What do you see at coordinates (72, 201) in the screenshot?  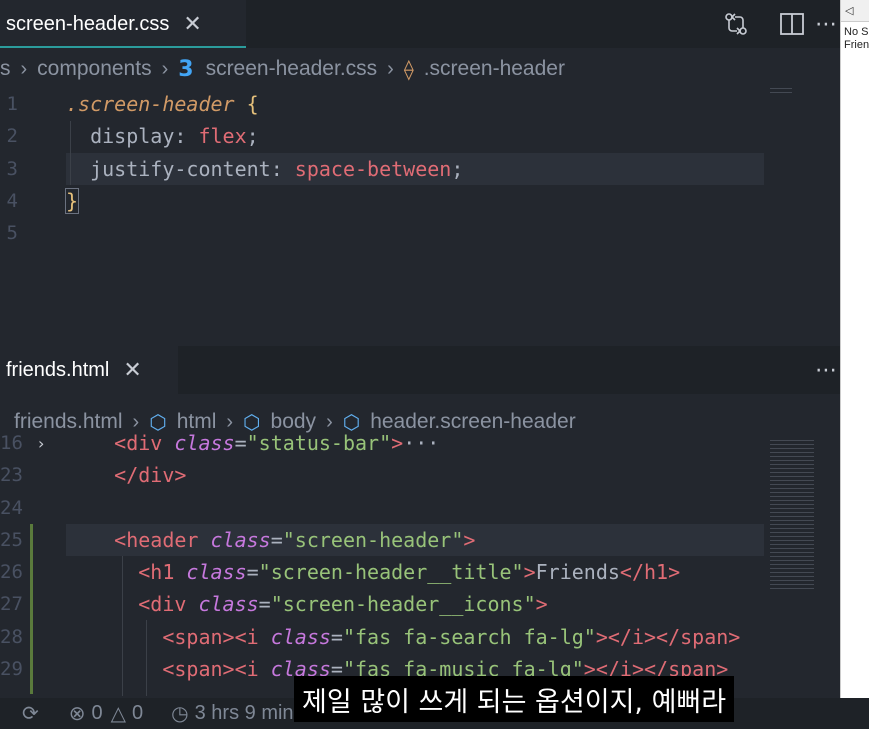 I see `code-text: }` at bounding box center [72, 201].